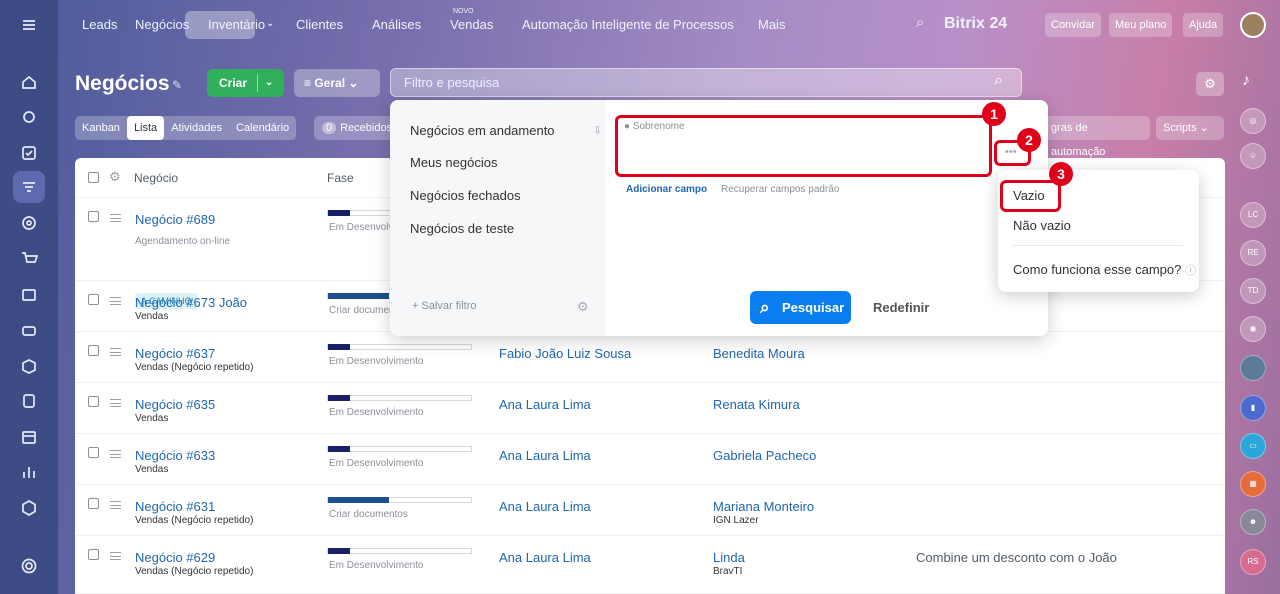  What do you see at coordinates (162, 24) in the screenshot?
I see `nav-deals: Negócios` at bounding box center [162, 24].